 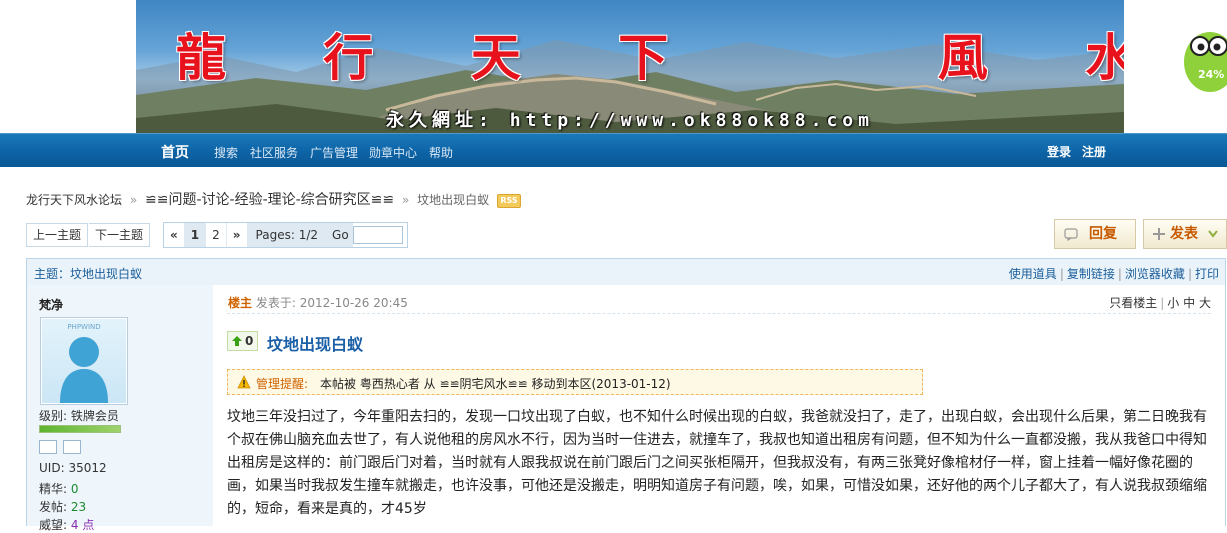 I want to click on mascot-label: 24%, so click(x=1211, y=74).